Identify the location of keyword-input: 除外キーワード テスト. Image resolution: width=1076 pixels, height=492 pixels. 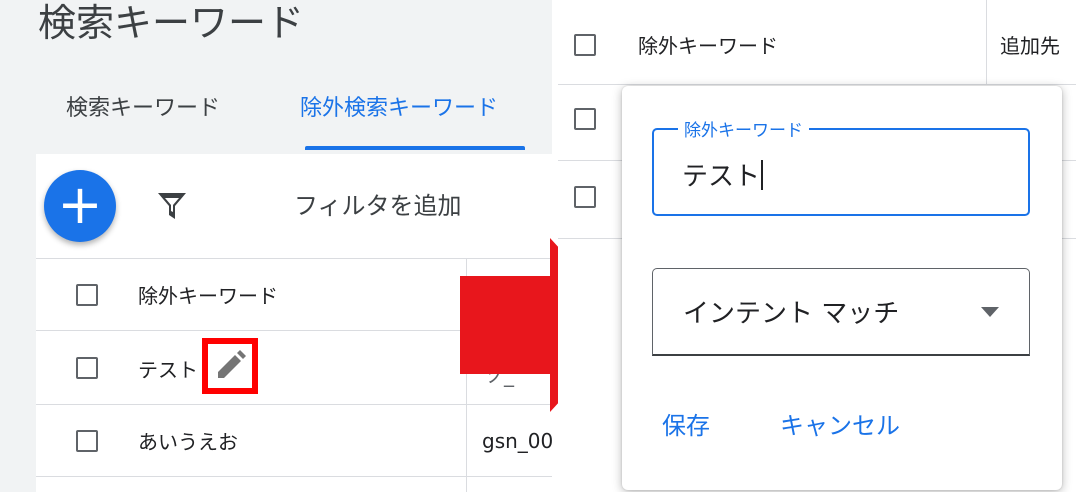
(841, 166).